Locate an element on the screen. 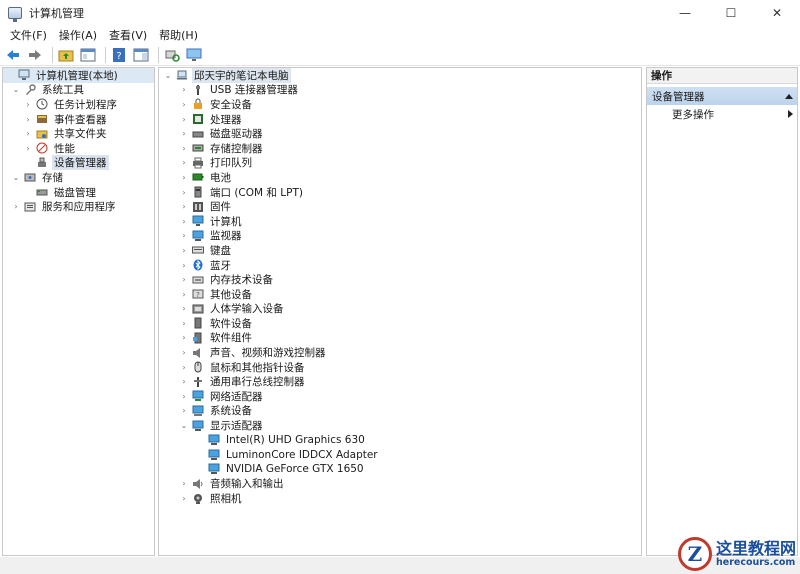 The height and width of the screenshot is (574, 800). tree-item-task-scheduler: › 任务计划程序 is located at coordinates (78, 104).